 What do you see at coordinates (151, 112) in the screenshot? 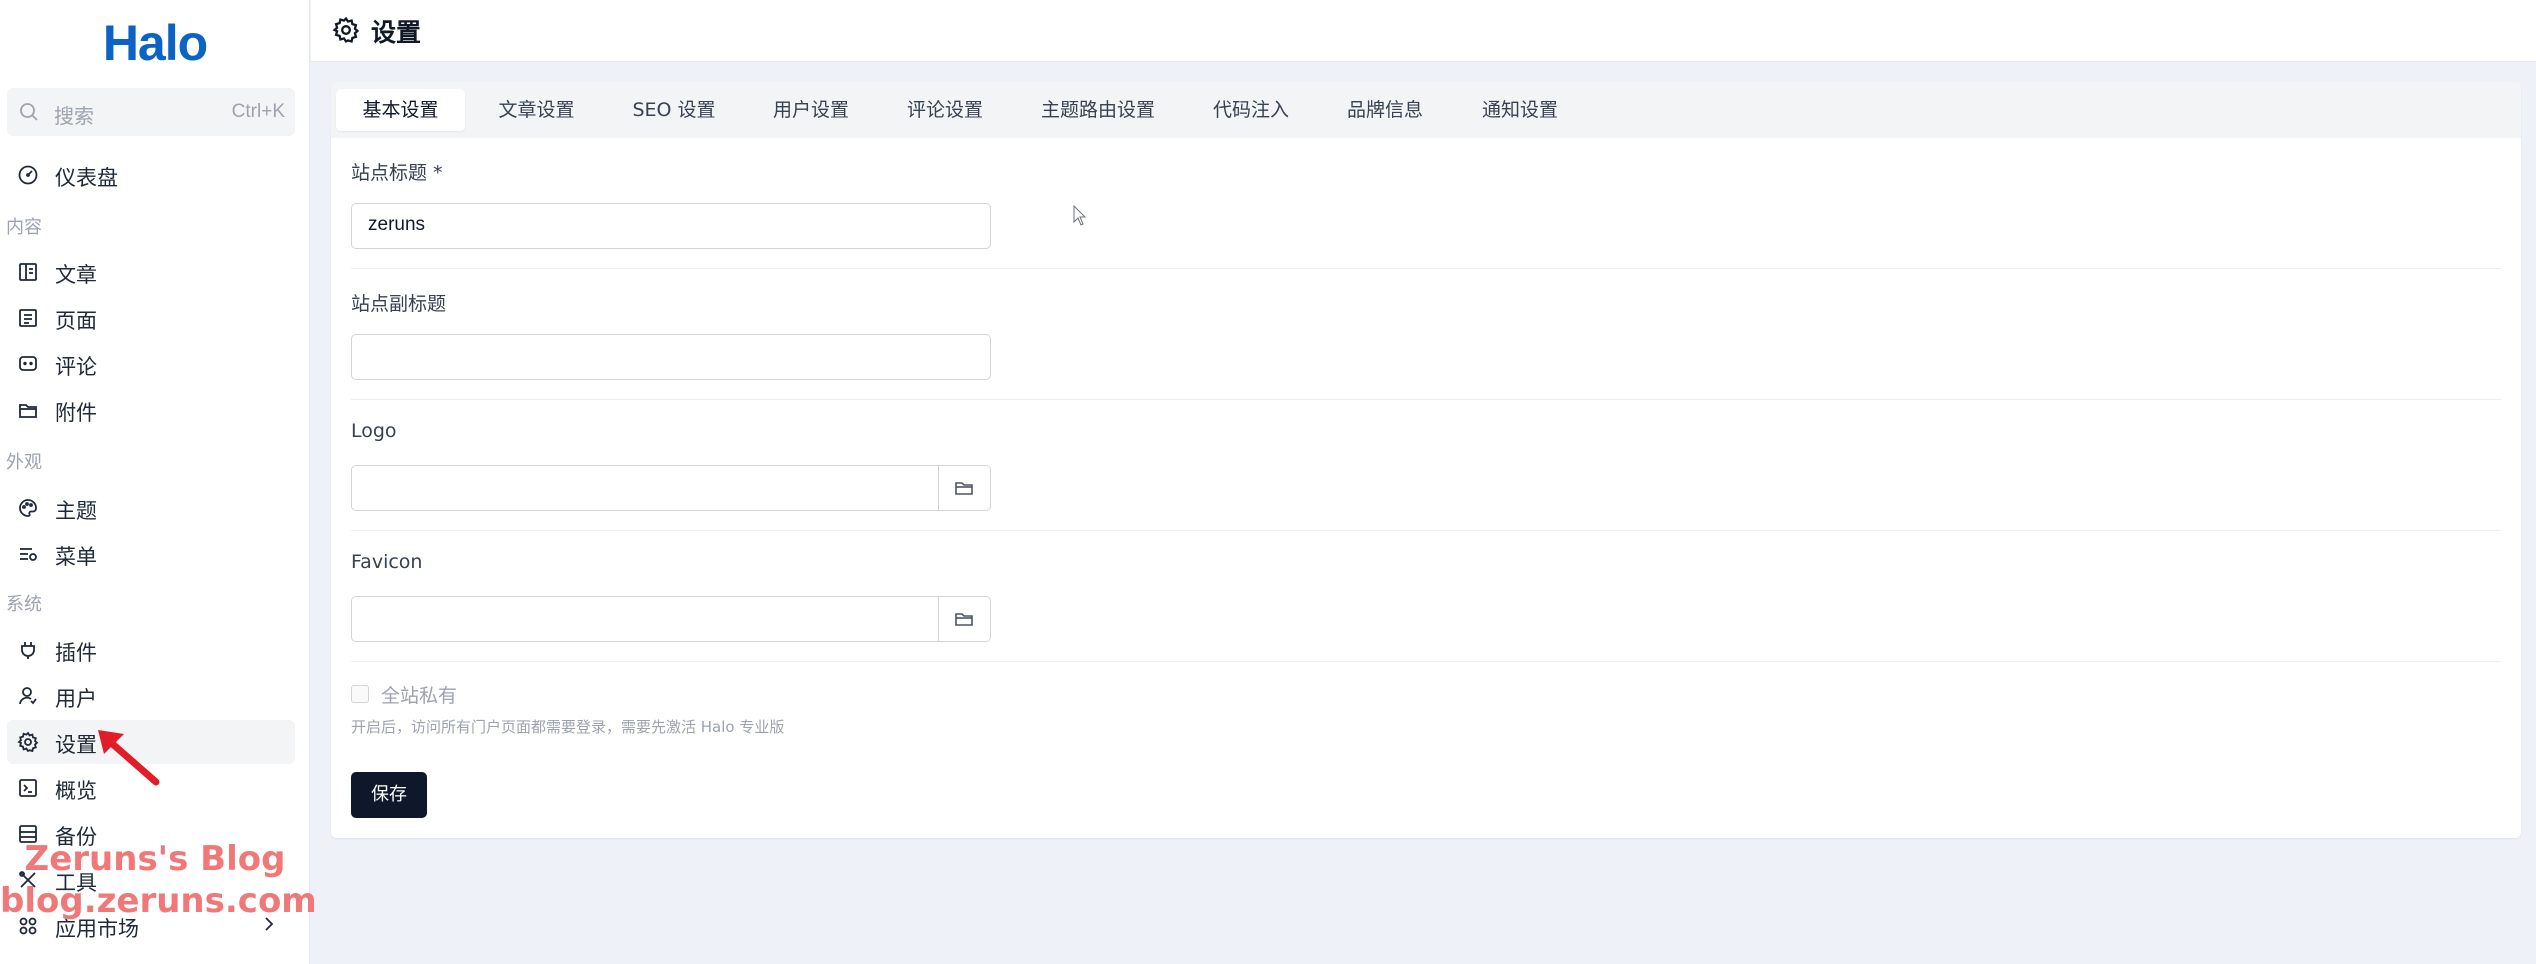
I see `search-input: 搜索 Ctrl+K` at bounding box center [151, 112].